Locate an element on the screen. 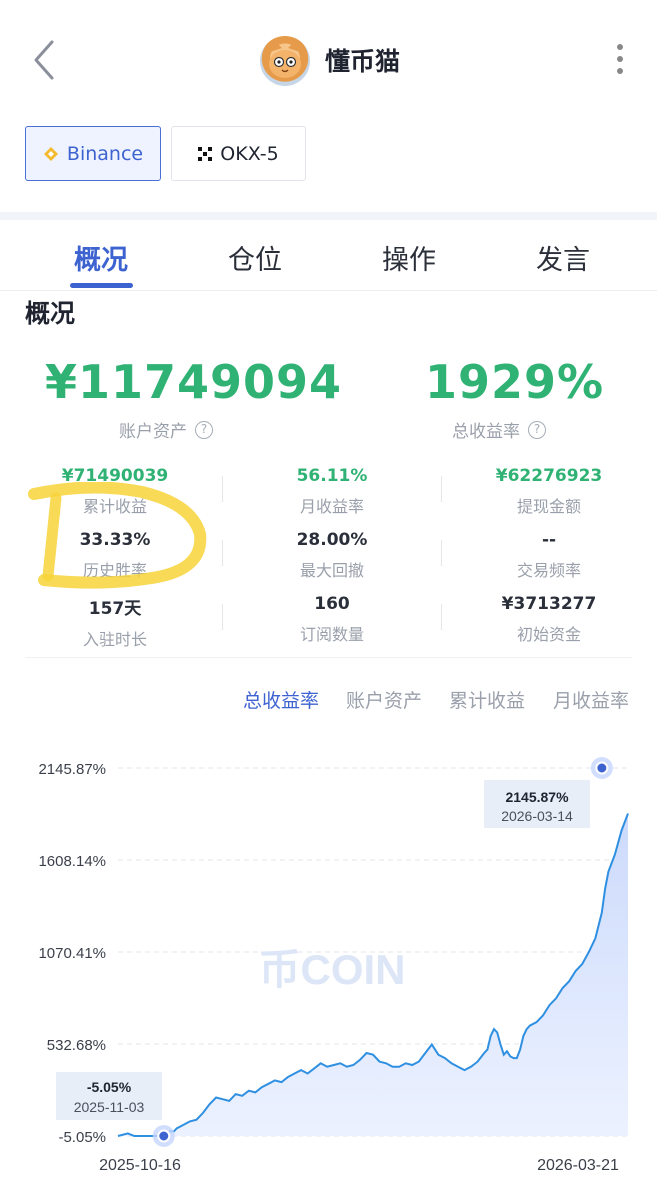 This screenshot has height=1199, width=657. total-return-label-text: 总收益率 is located at coordinates (486, 432).